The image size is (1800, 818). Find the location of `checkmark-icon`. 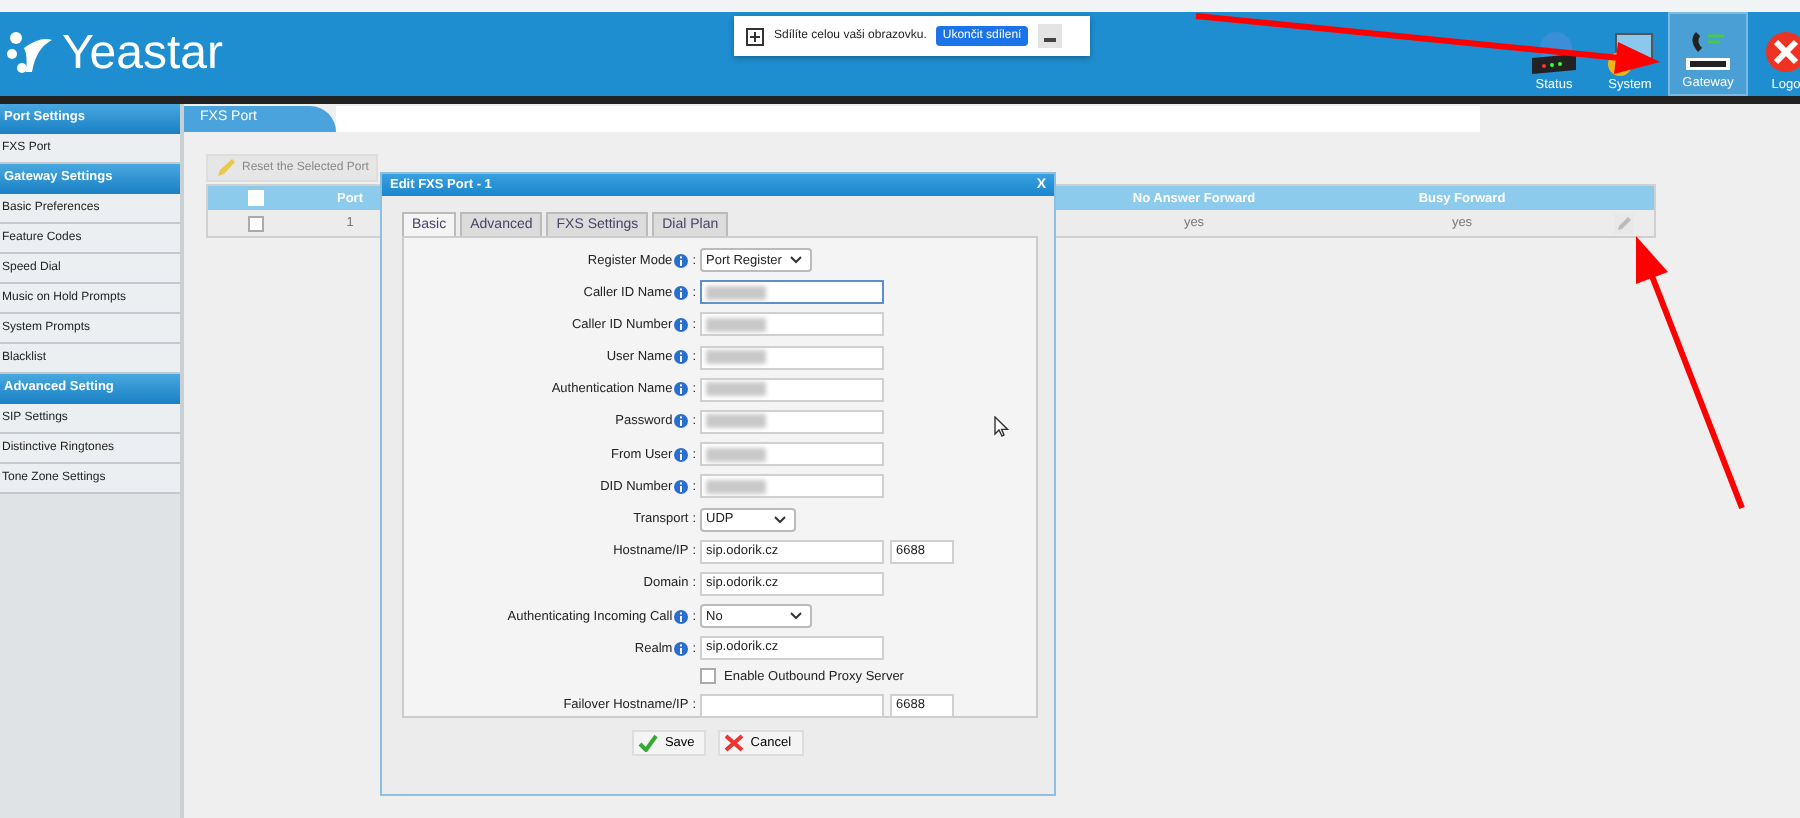

checkmark-icon is located at coordinates (648, 743).